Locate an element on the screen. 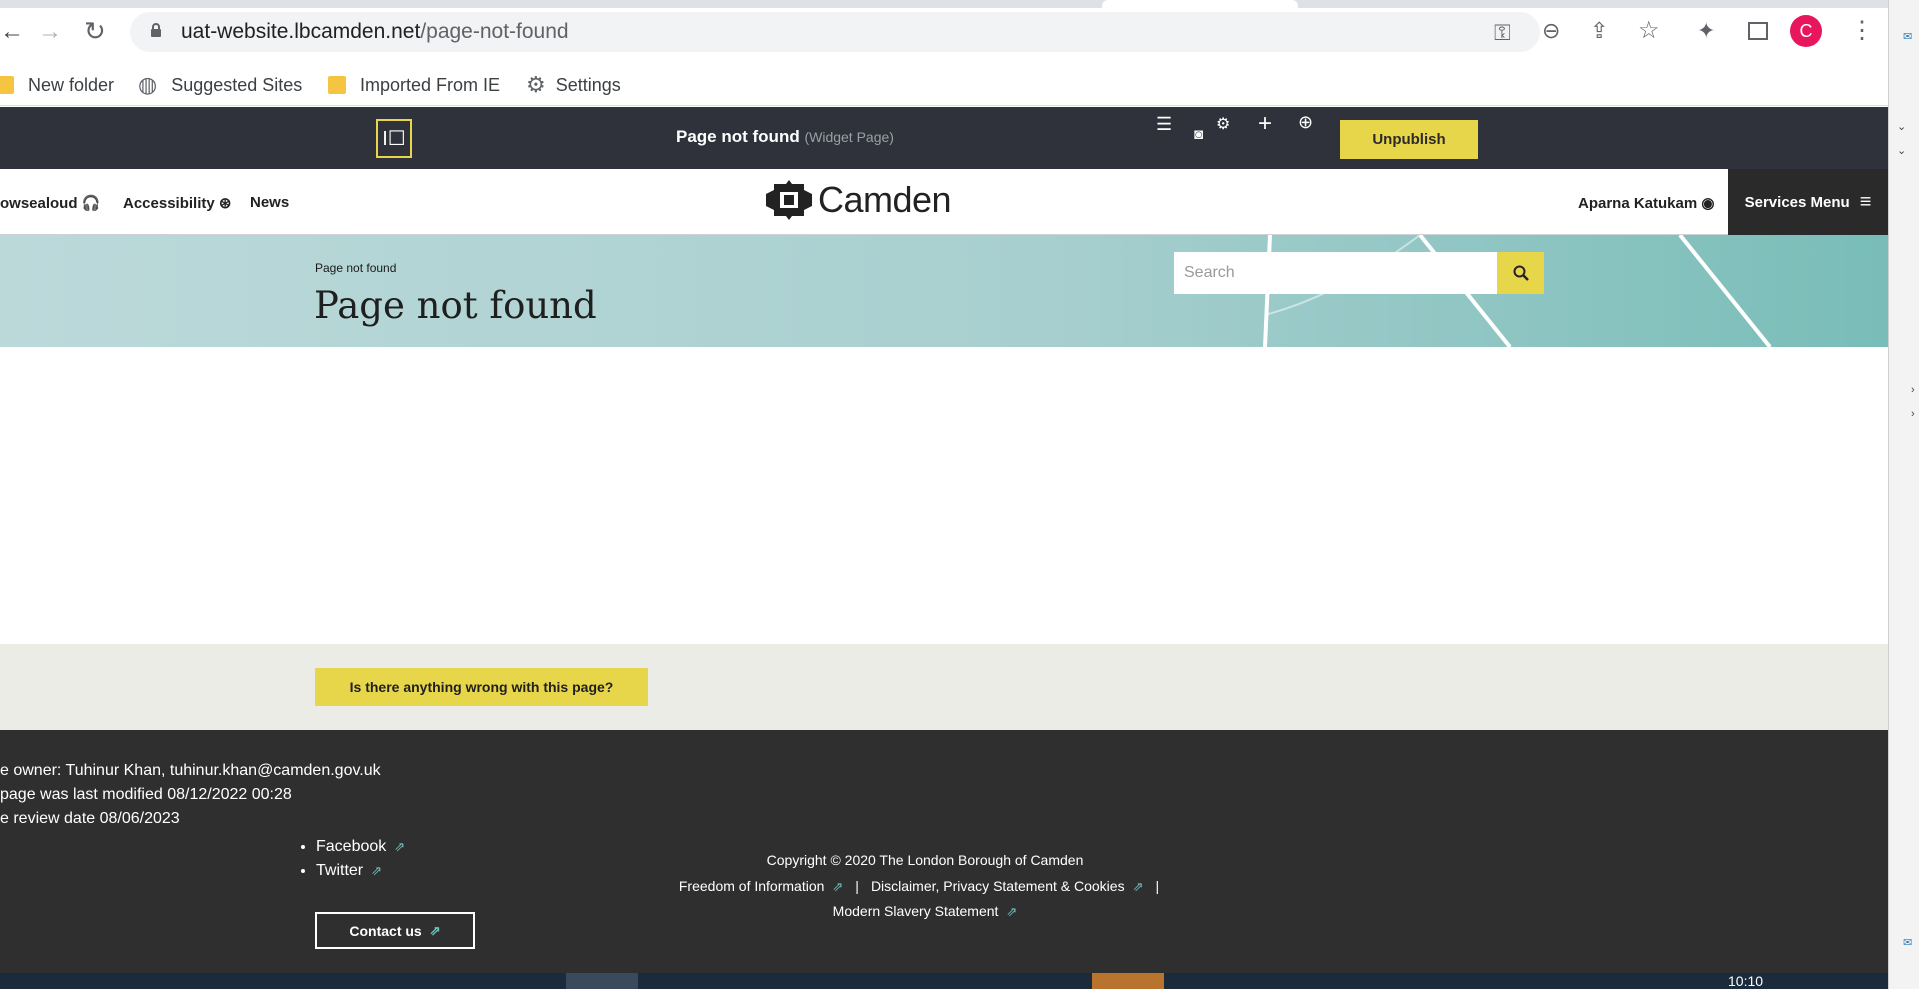 The height and width of the screenshot is (989, 1919). banner-decoration is located at coordinates (1517, 291).